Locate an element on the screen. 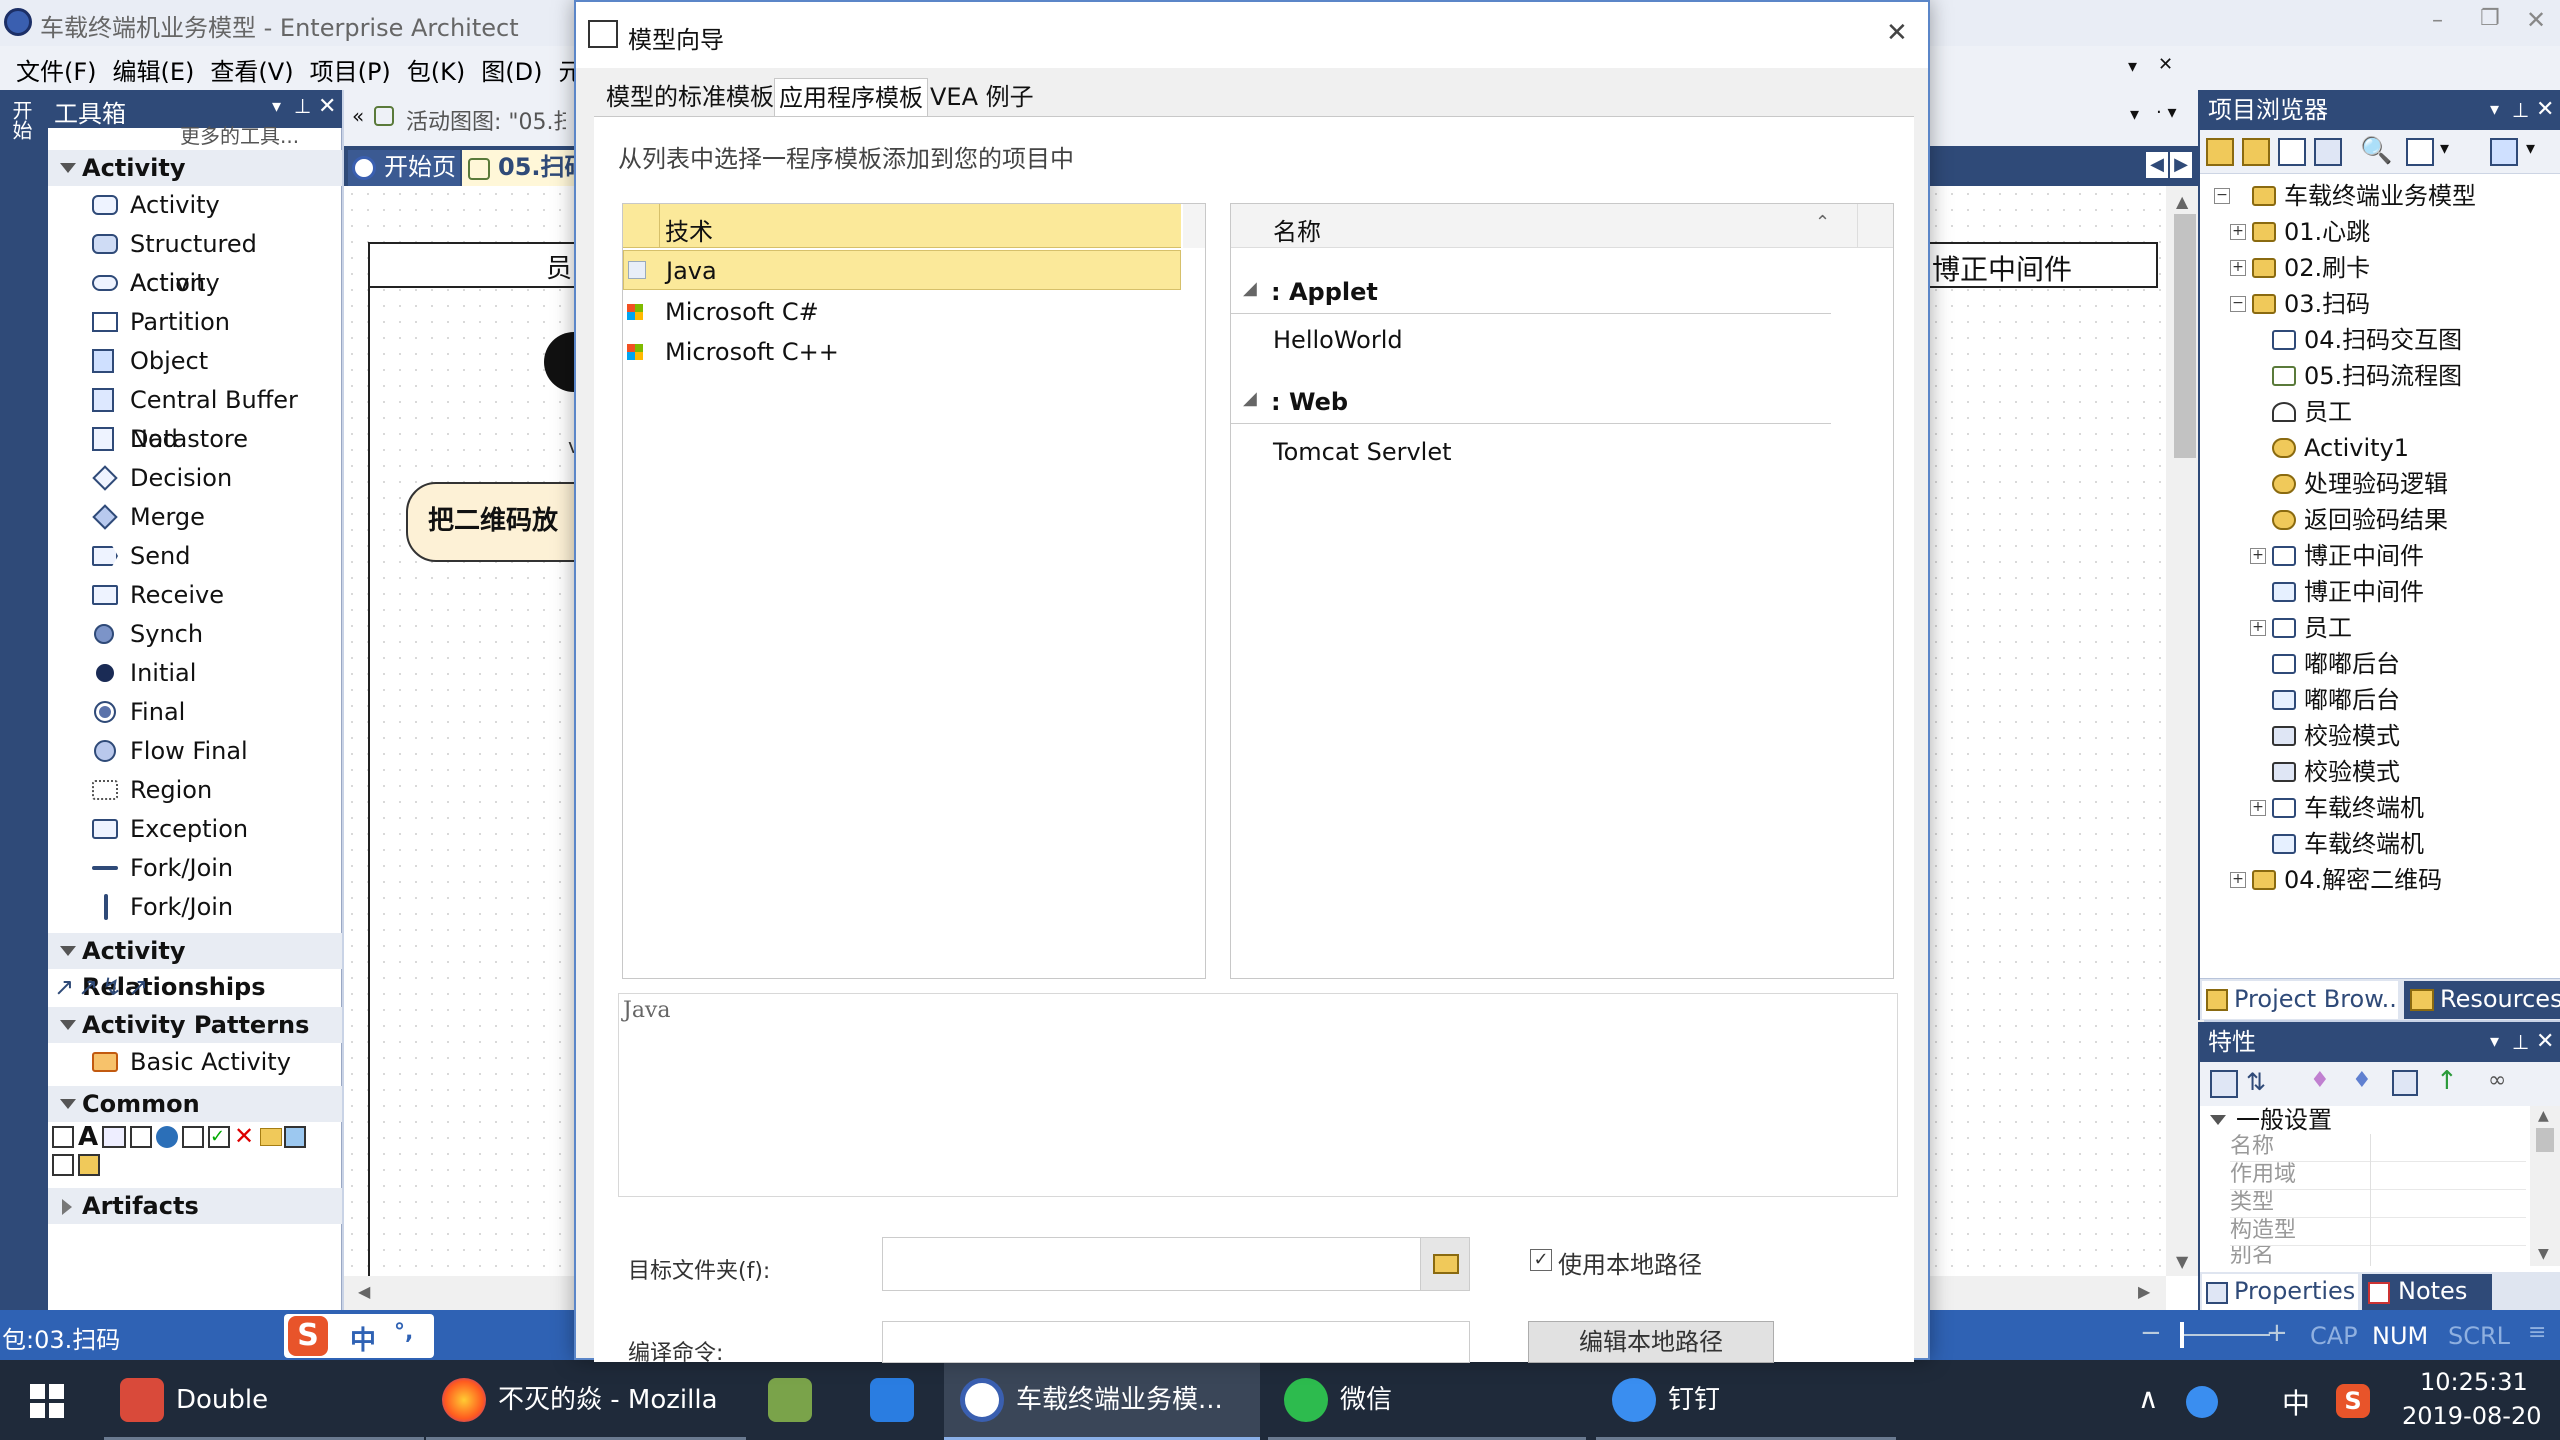  menu-project: 项目(P) is located at coordinates (350, 68).